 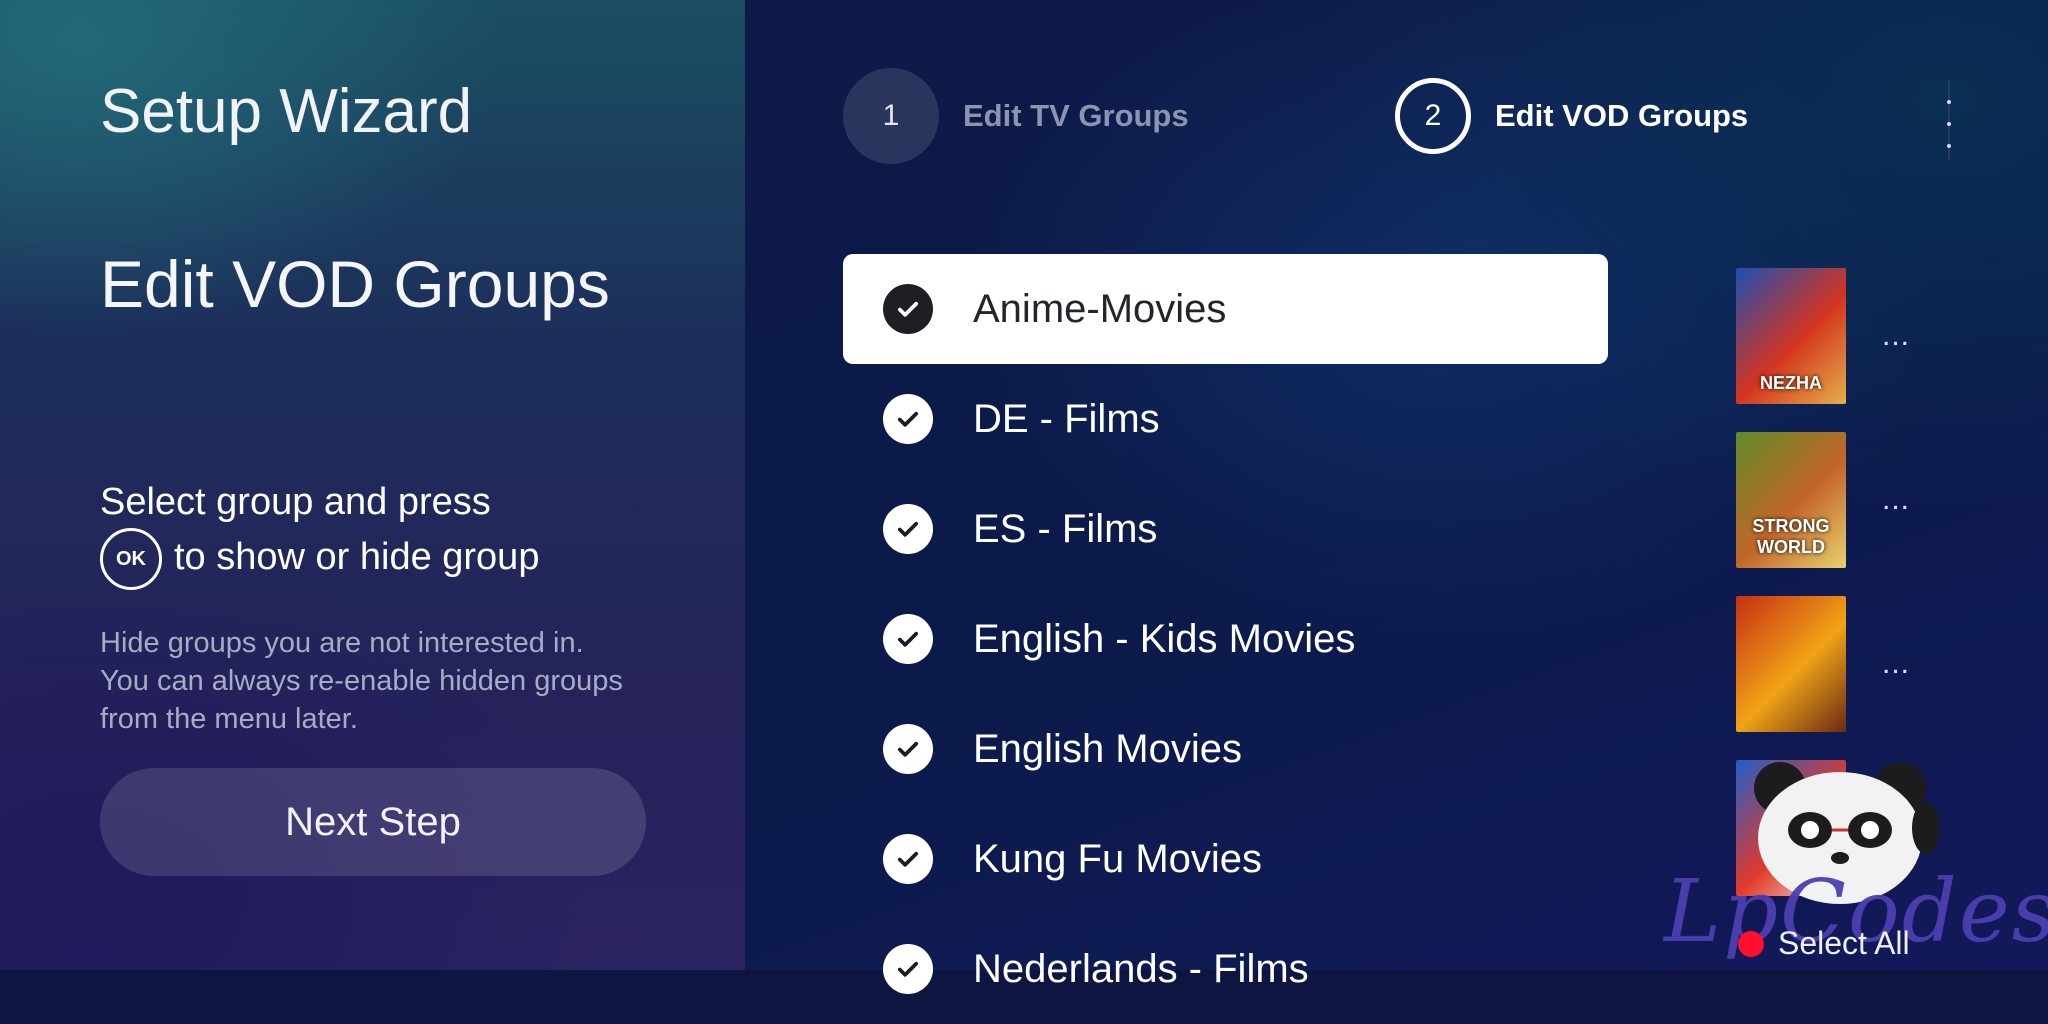 What do you see at coordinates (1622, 115) in the screenshot?
I see `step-label: Edit VOD Groups` at bounding box center [1622, 115].